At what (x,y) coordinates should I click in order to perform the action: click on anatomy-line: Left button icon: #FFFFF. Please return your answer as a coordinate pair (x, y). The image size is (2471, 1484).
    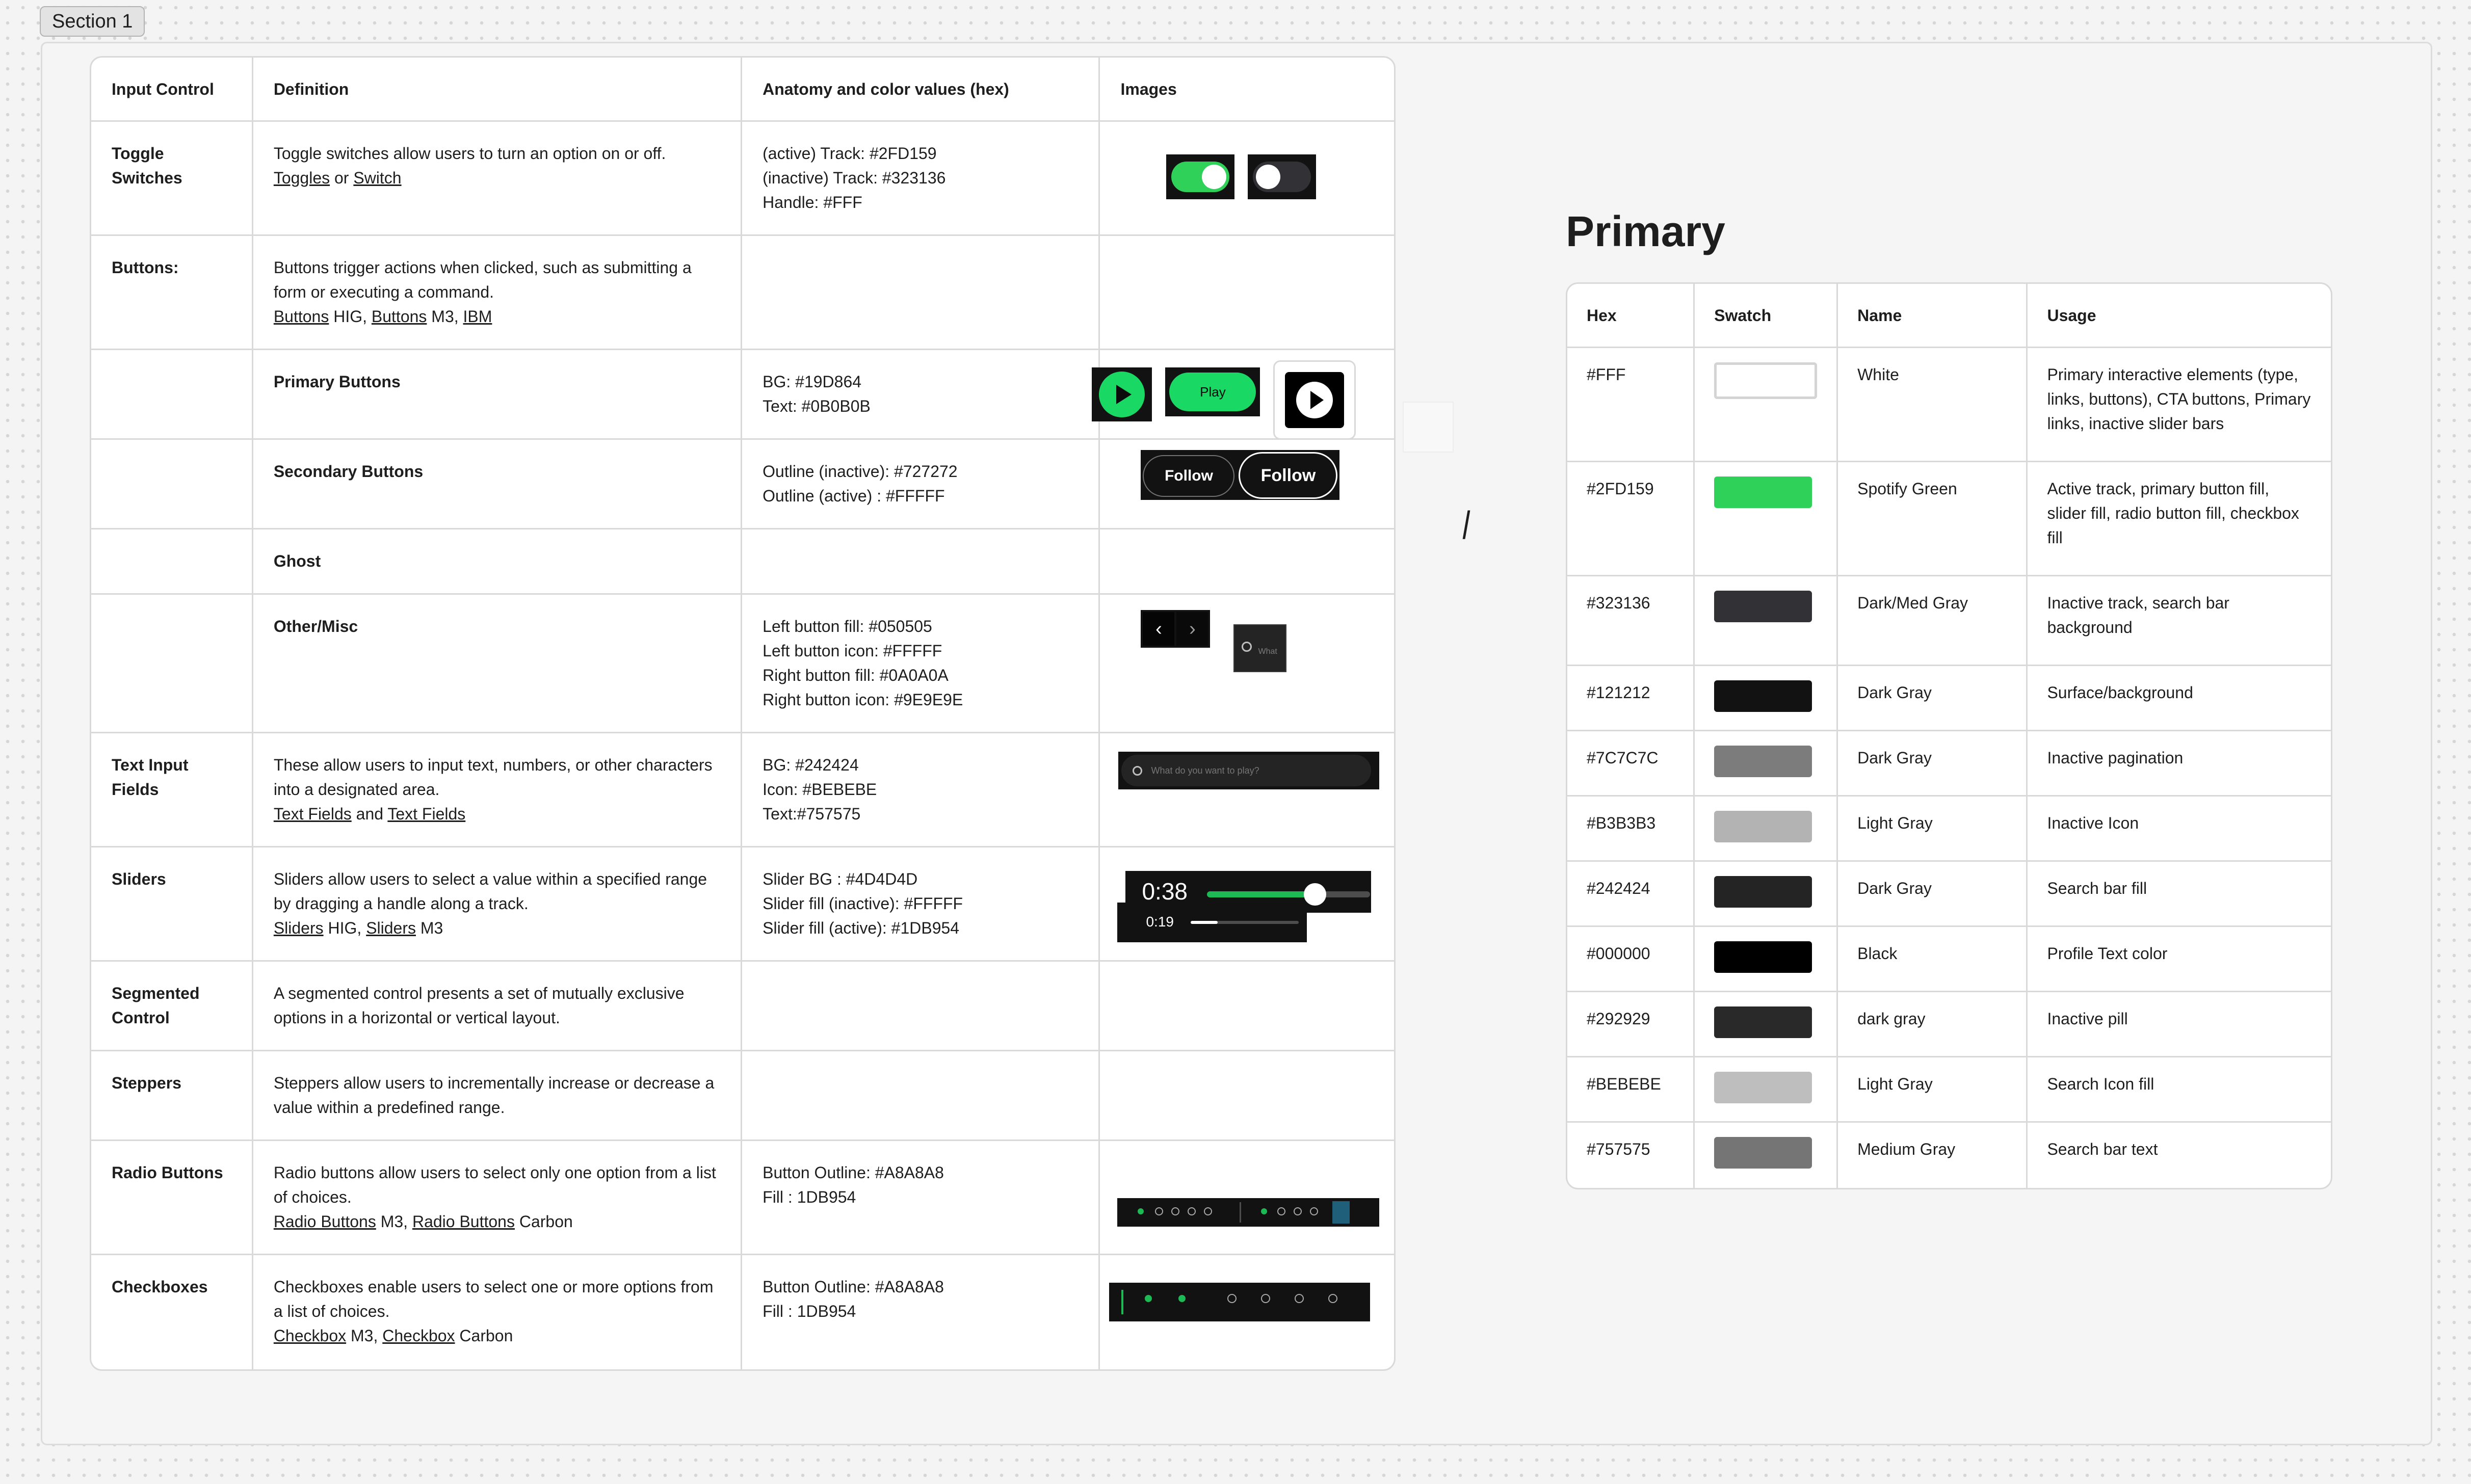
    Looking at the image, I should click on (852, 651).